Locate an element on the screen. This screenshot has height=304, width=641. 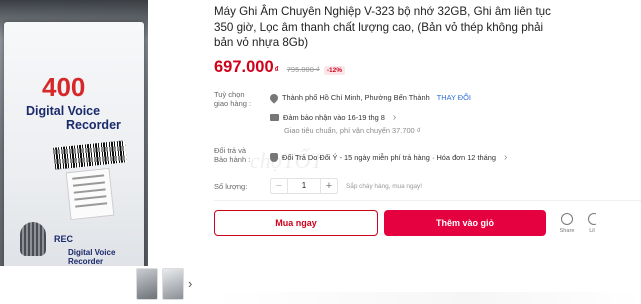
box-sticker is located at coordinates (90, 194).